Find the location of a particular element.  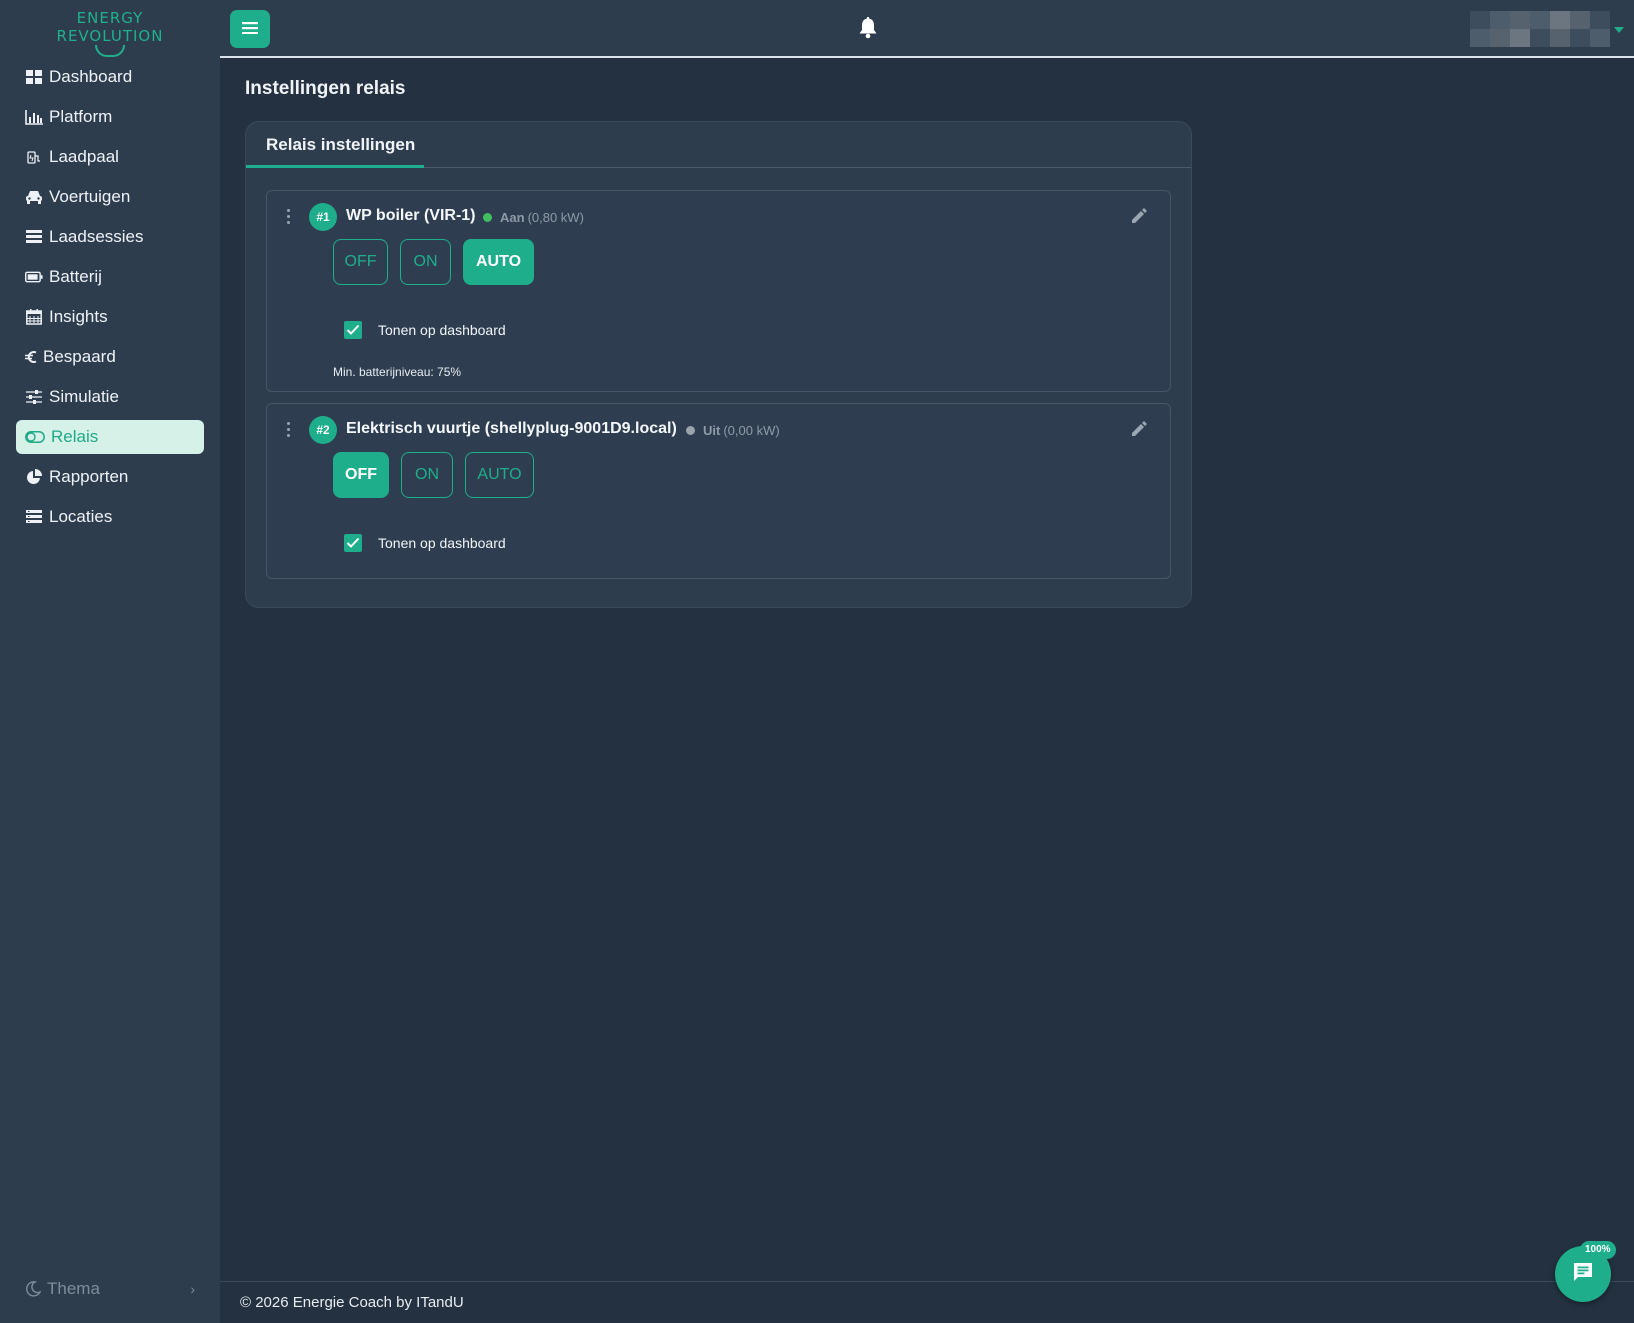

relay-number-badge: #2 is located at coordinates (323, 430).